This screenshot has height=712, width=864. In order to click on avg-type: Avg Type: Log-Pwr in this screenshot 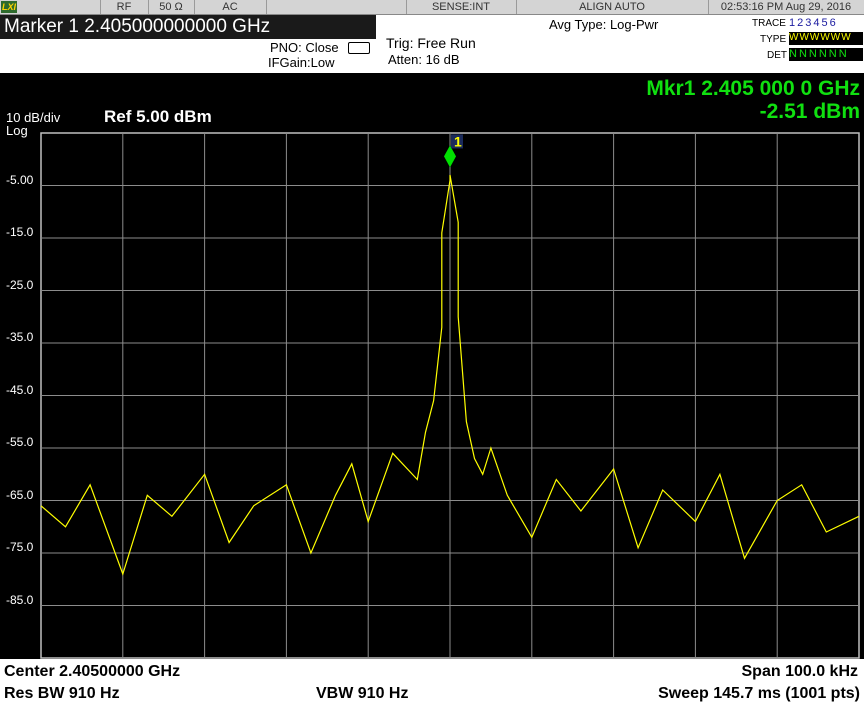, I will do `click(604, 24)`.